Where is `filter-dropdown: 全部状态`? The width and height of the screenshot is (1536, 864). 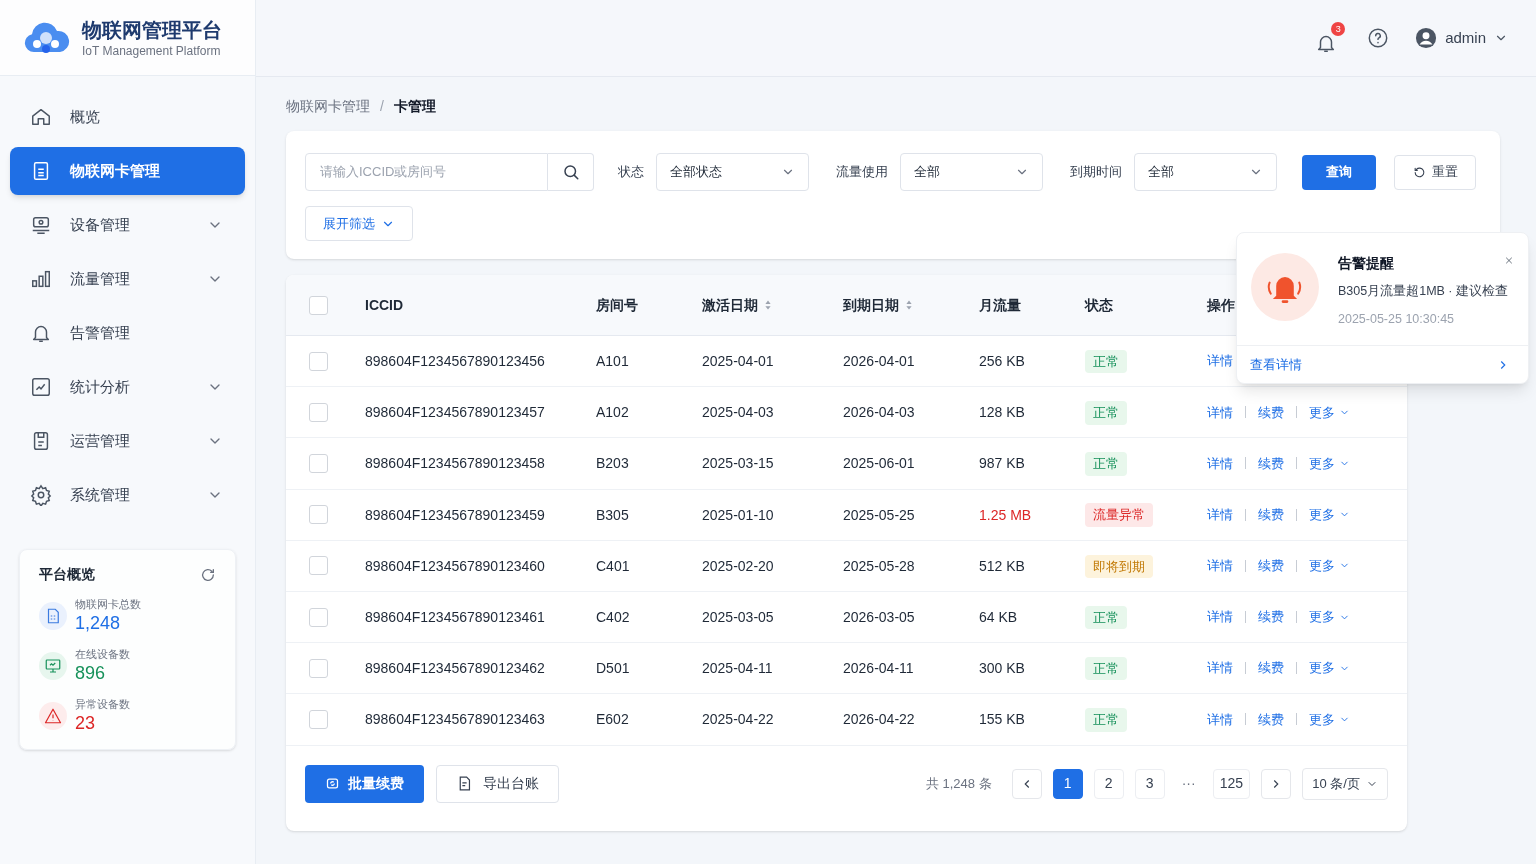
filter-dropdown: 全部状态 is located at coordinates (732, 172).